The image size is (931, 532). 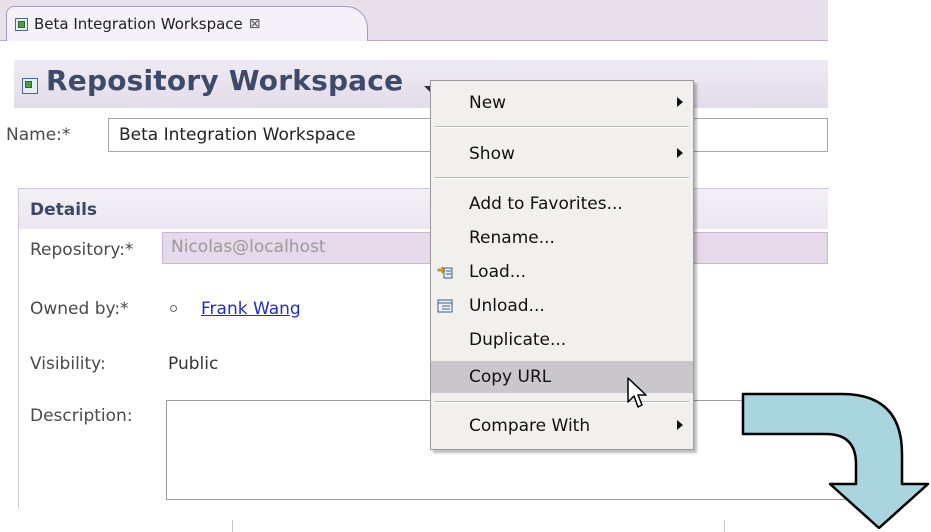 I want to click on menu-item-copy-url: Copy URL, so click(x=562, y=377).